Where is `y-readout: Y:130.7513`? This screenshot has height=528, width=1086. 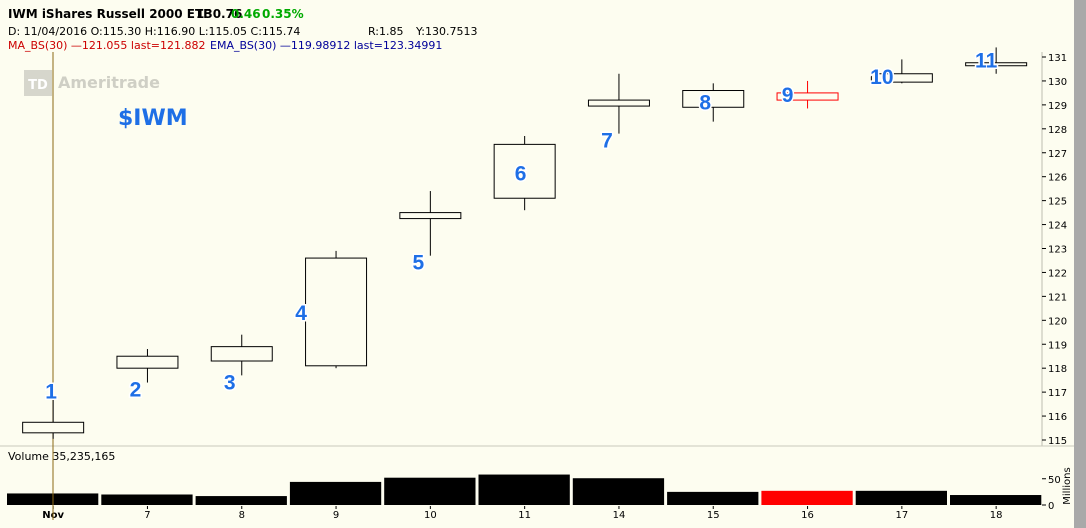
y-readout: Y:130.7513 is located at coordinates (446, 31).